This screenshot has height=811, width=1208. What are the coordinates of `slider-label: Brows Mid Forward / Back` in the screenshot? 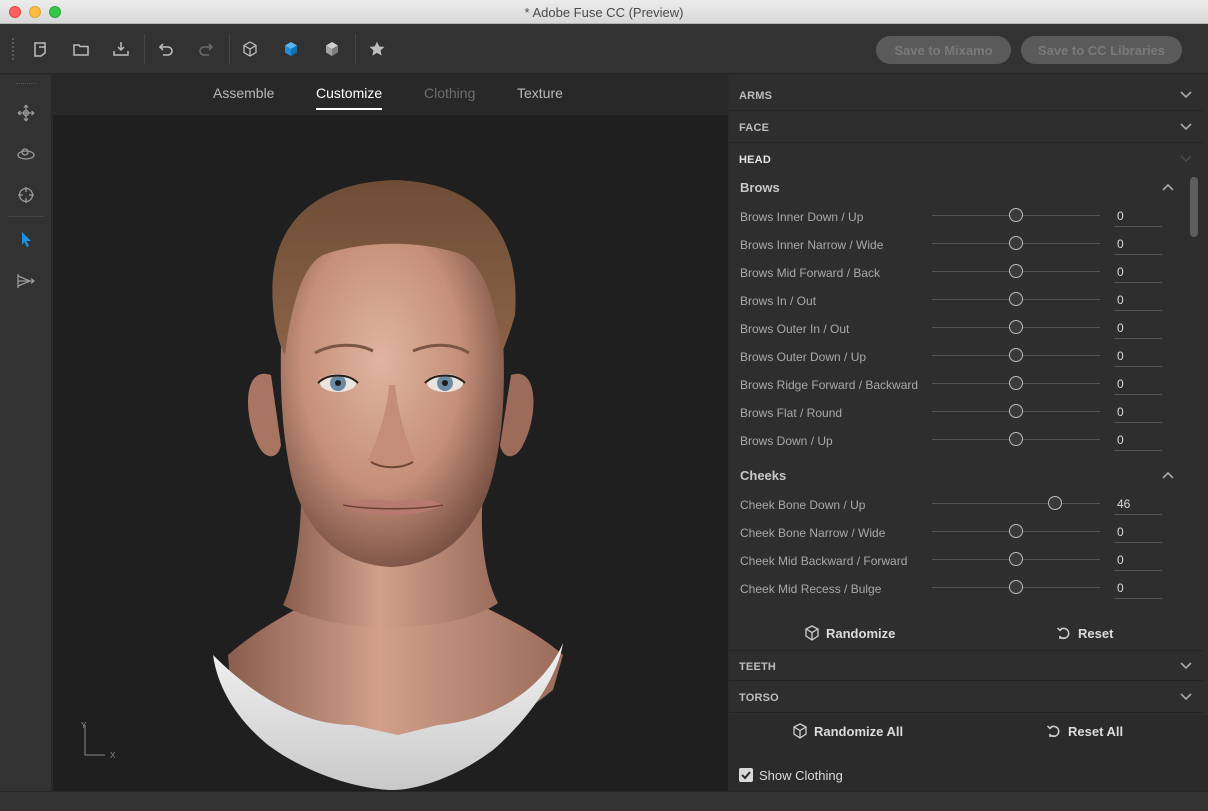 It's located at (810, 273).